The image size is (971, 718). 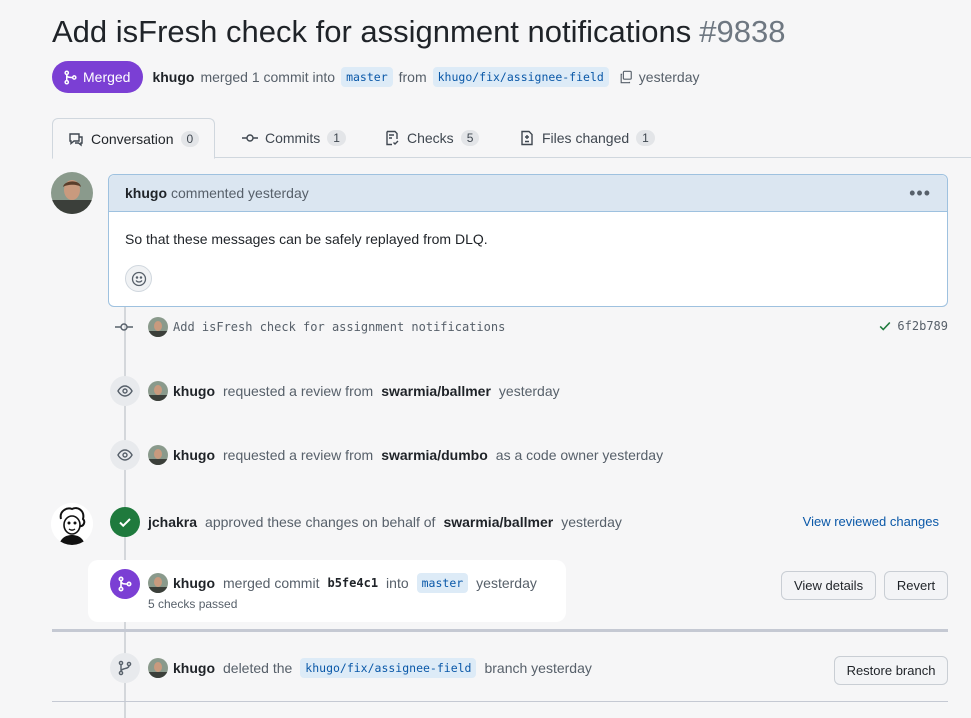 I want to click on merge-commit-sha: b5fe4c1, so click(x=352, y=583).